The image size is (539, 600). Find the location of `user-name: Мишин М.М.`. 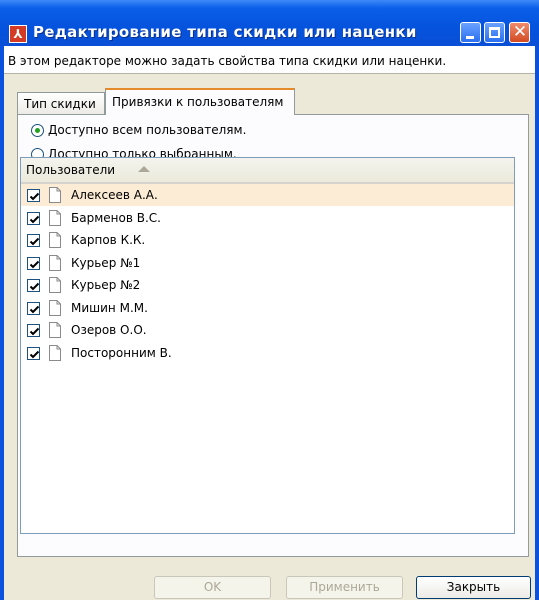

user-name: Мишин М.М. is located at coordinates (109, 307).